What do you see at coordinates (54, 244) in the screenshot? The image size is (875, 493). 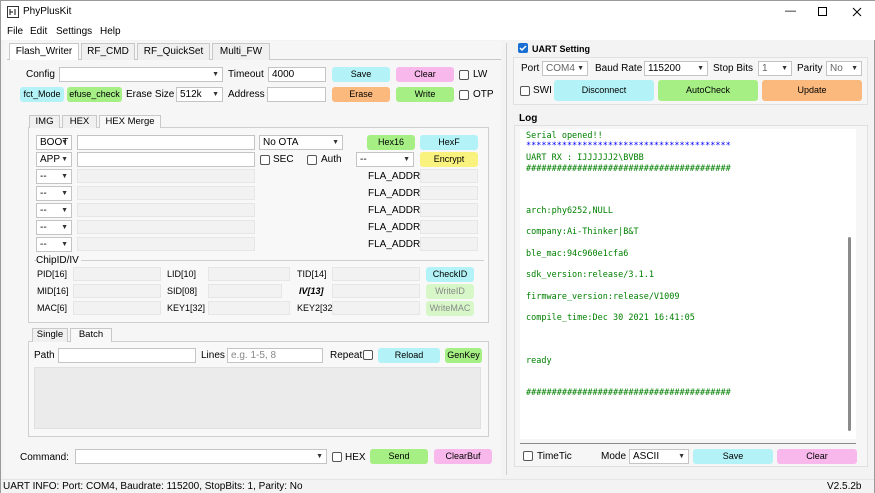 I see `slot-7-select: -- ▼` at bounding box center [54, 244].